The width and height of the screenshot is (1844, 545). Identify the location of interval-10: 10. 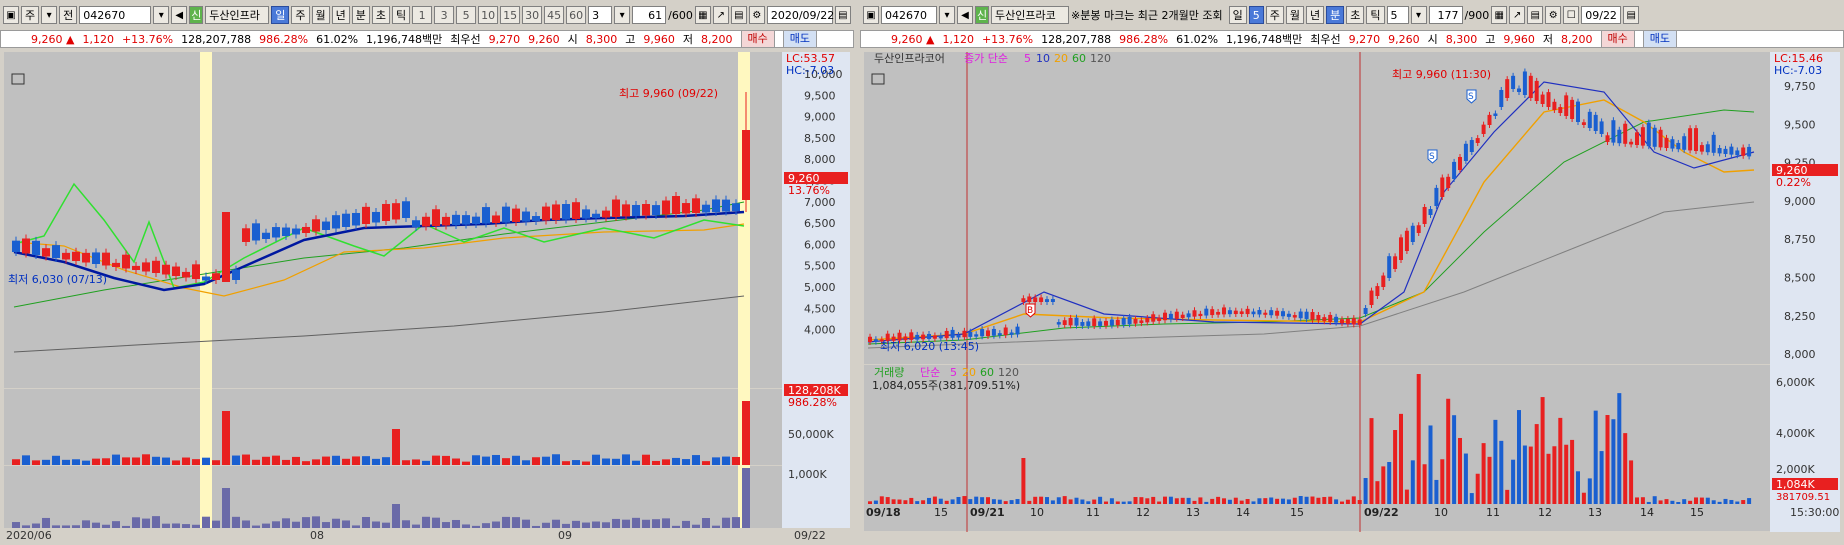
(488, 15).